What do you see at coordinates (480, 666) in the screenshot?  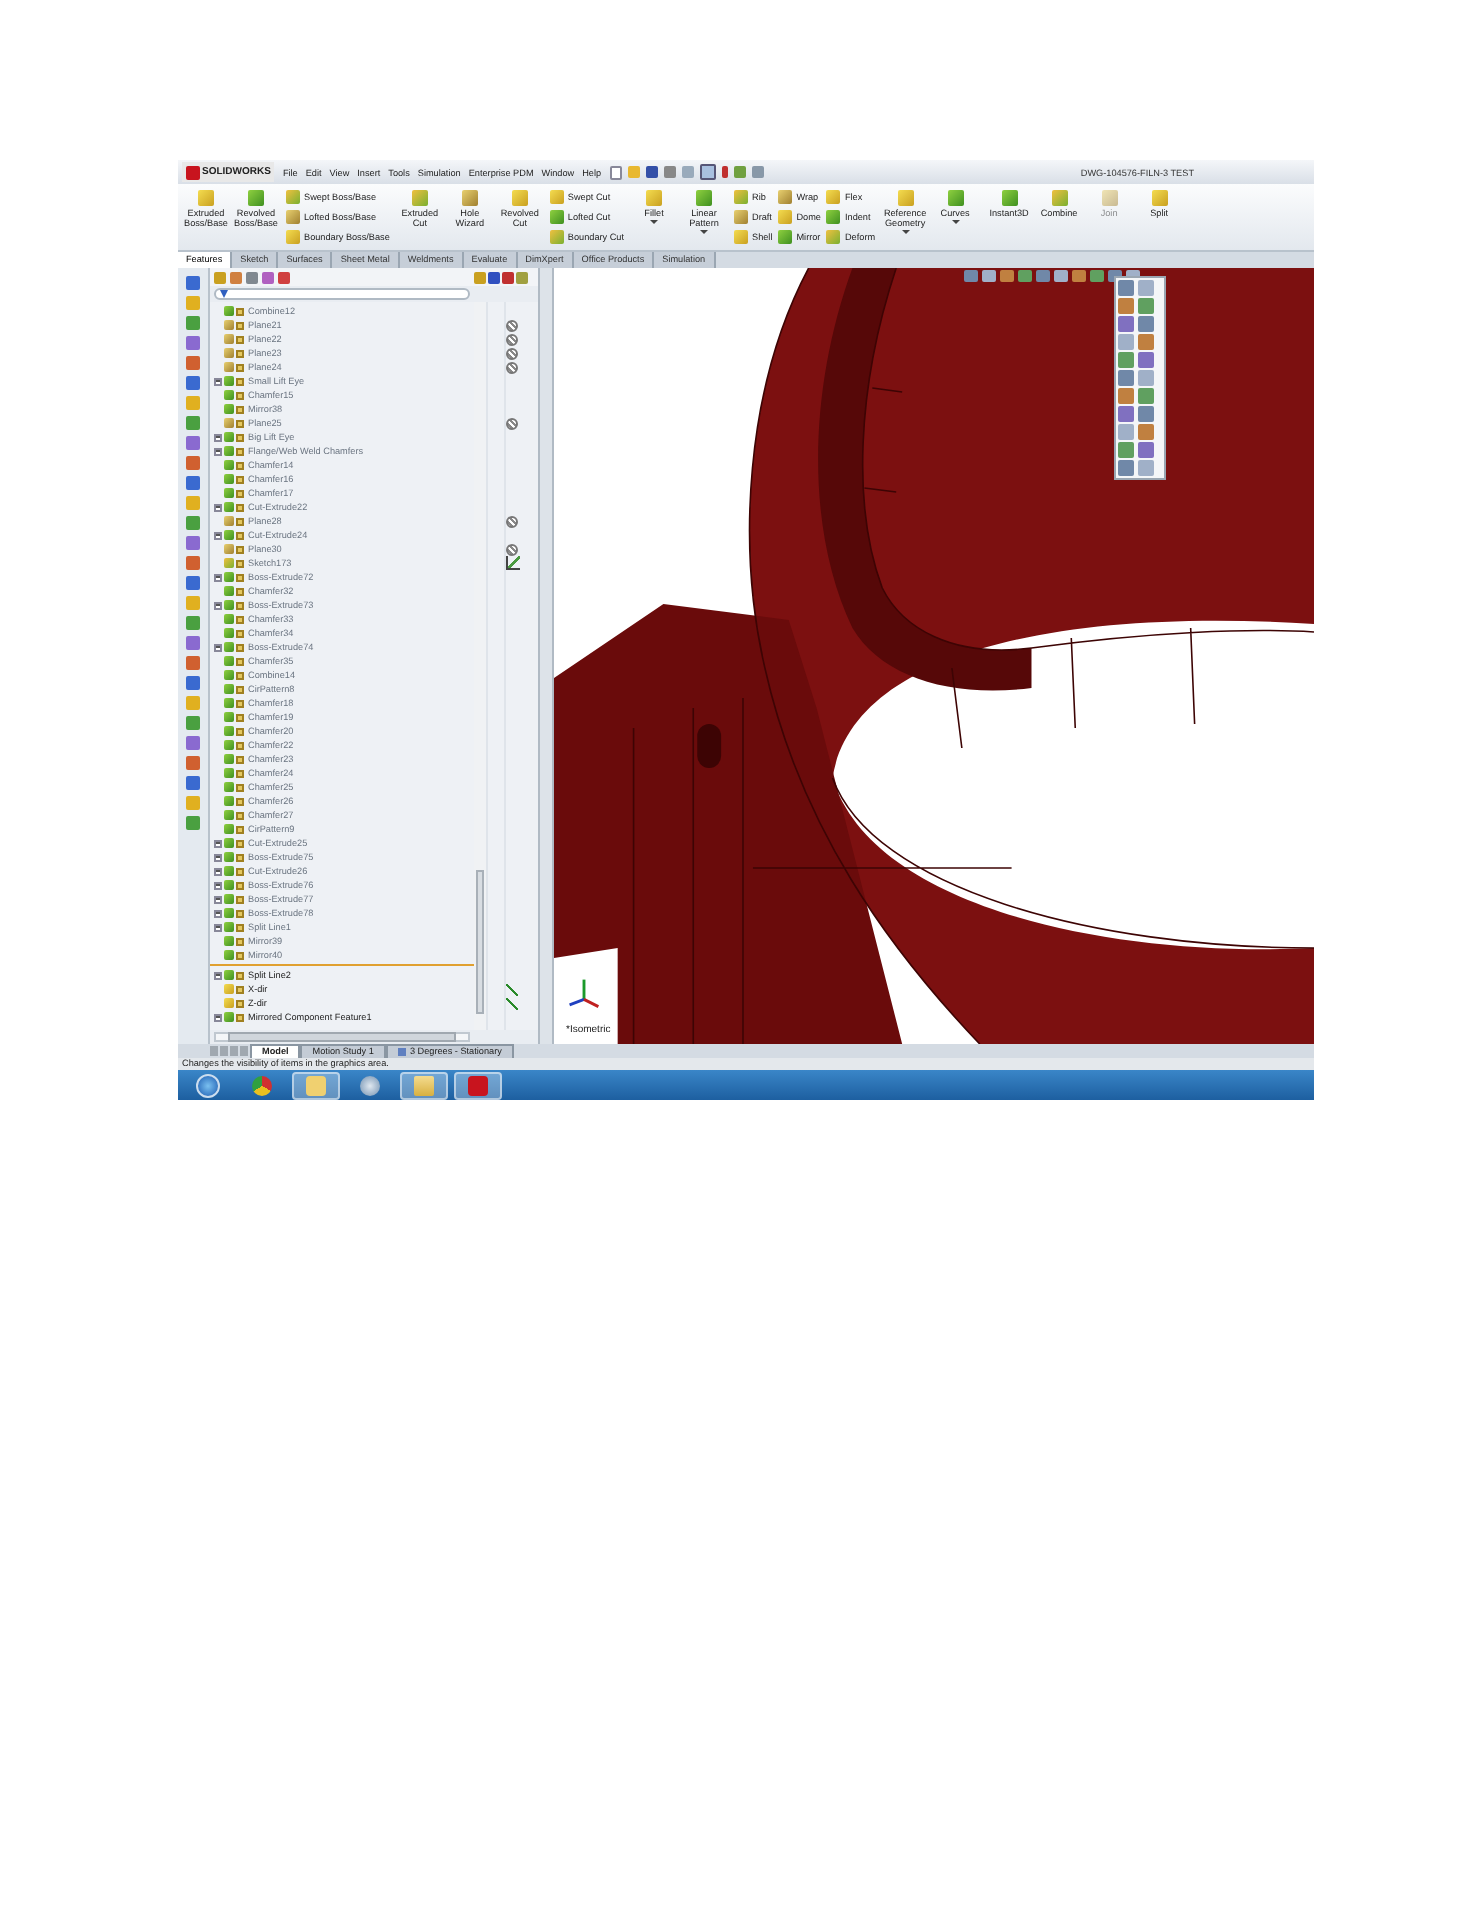 I see `vertical-scrollbar` at bounding box center [480, 666].